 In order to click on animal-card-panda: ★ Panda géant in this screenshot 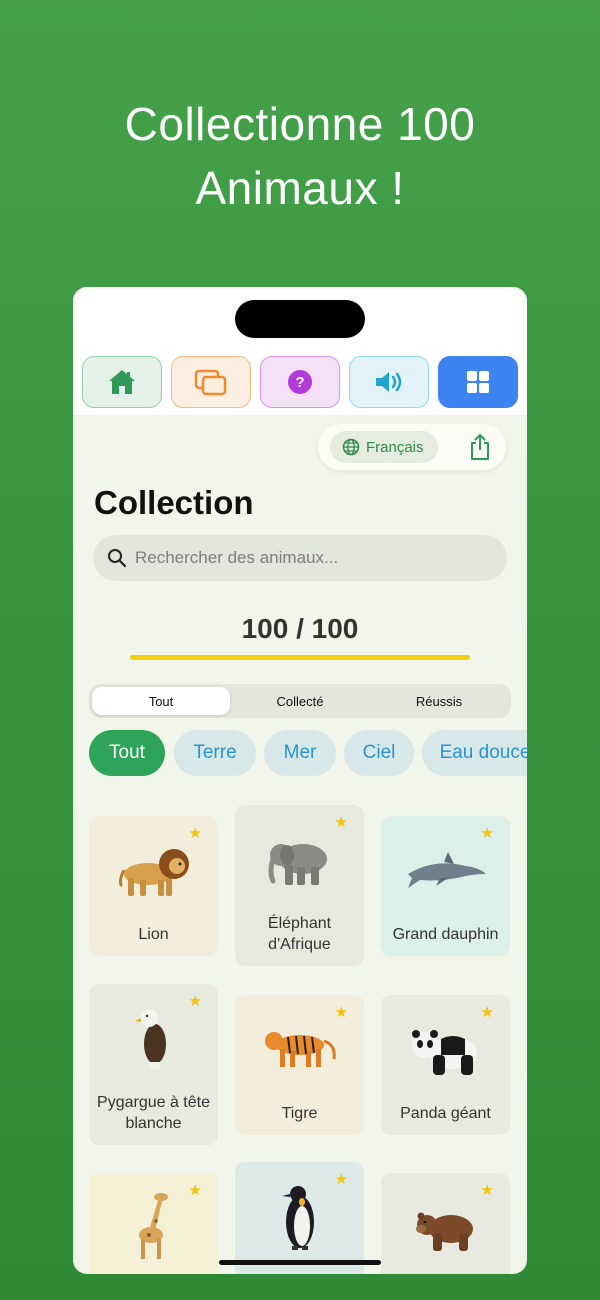, I will do `click(445, 1065)`.